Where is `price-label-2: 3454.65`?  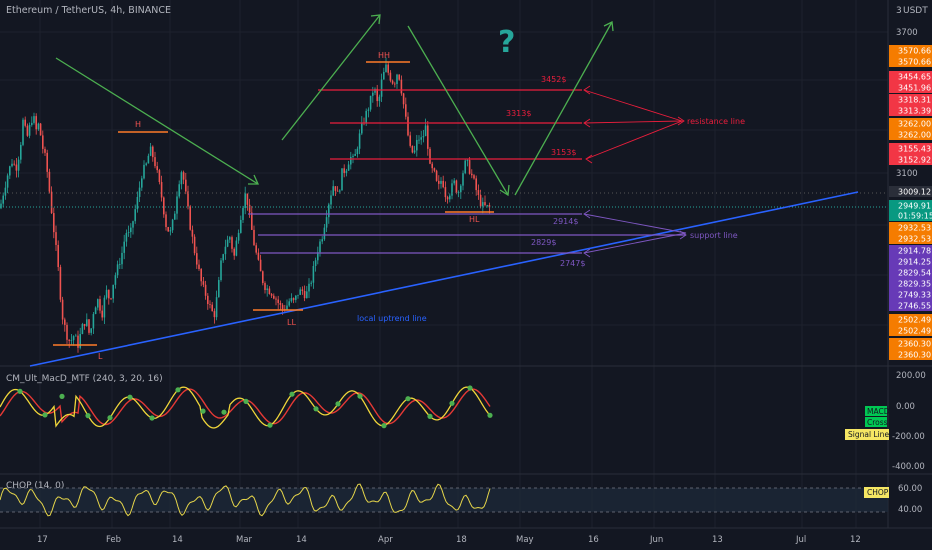
price-label-2: 3454.65 is located at coordinates (914, 77).